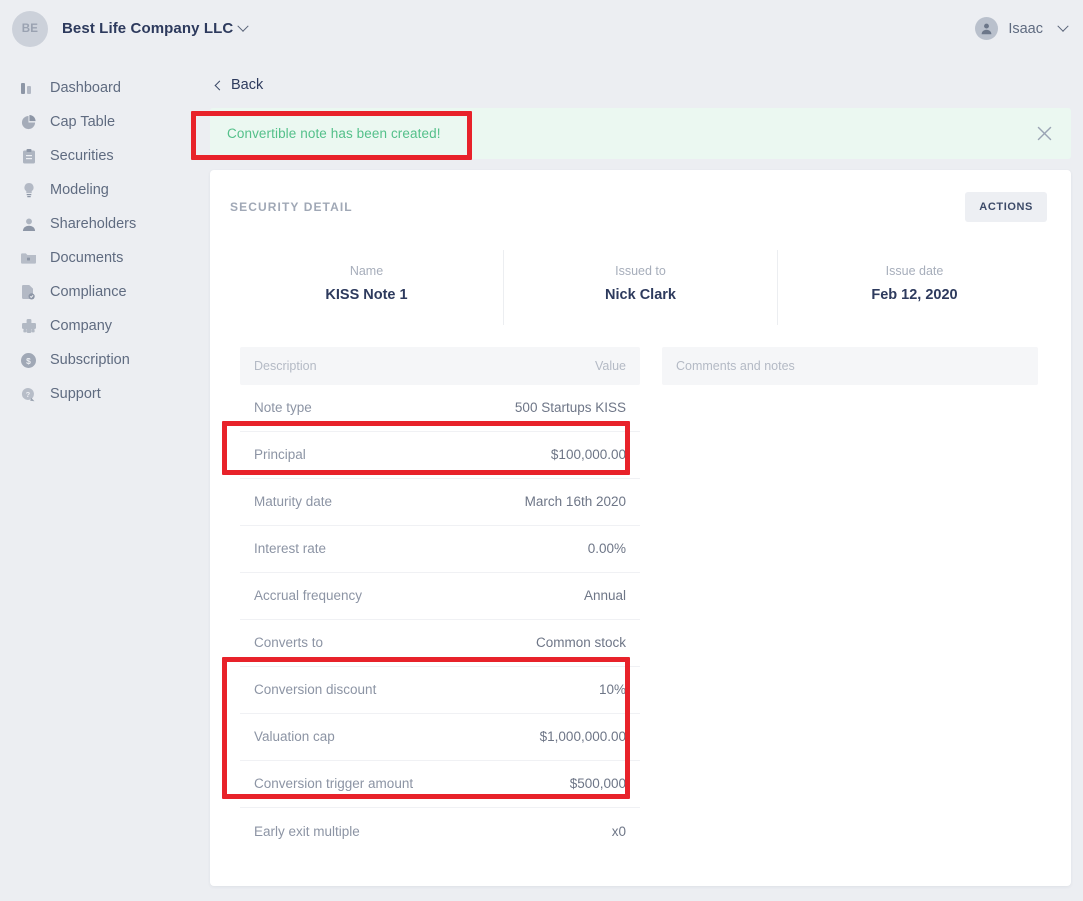 This screenshot has height=901, width=1083. What do you see at coordinates (440, 502) in the screenshot?
I see `table-row: Maturity date March 16th 2020` at bounding box center [440, 502].